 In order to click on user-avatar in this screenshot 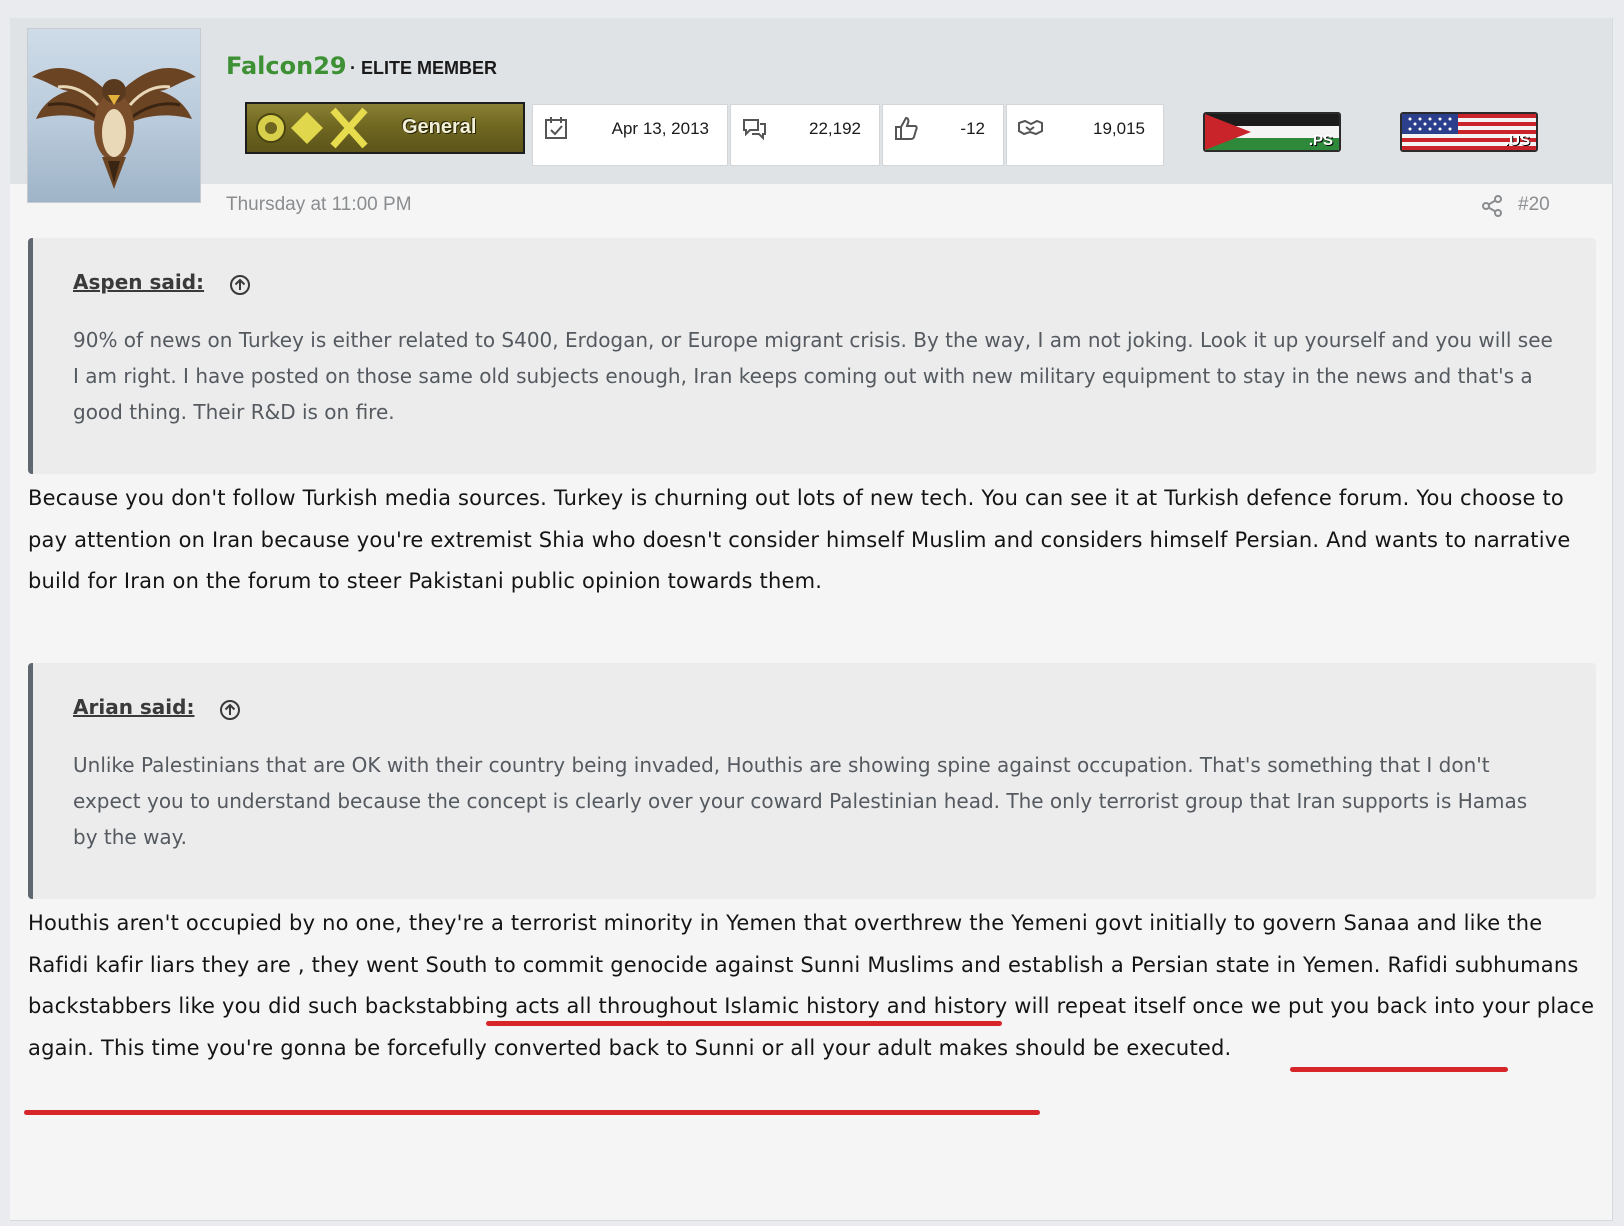, I will do `click(114, 115)`.